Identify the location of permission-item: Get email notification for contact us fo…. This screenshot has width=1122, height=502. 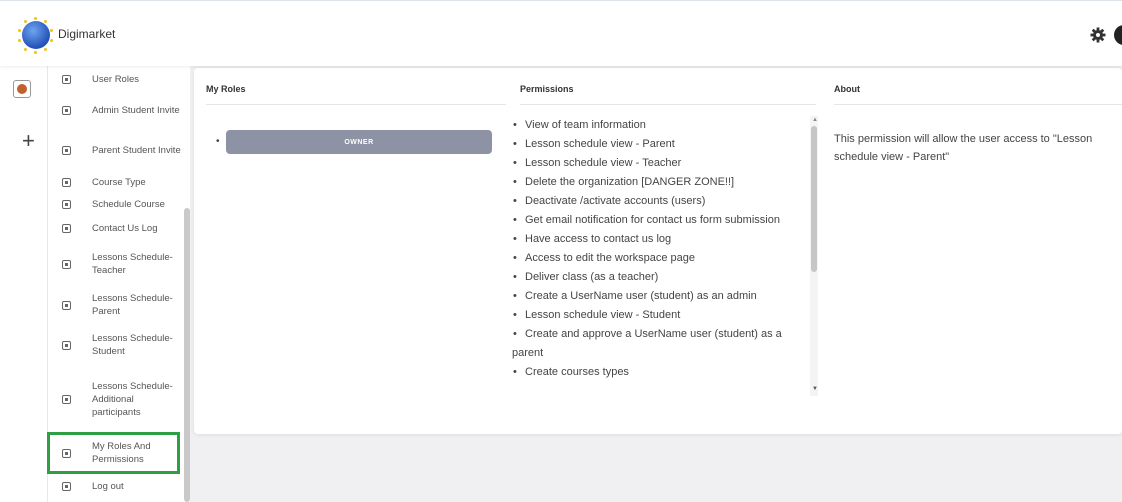
(660, 220).